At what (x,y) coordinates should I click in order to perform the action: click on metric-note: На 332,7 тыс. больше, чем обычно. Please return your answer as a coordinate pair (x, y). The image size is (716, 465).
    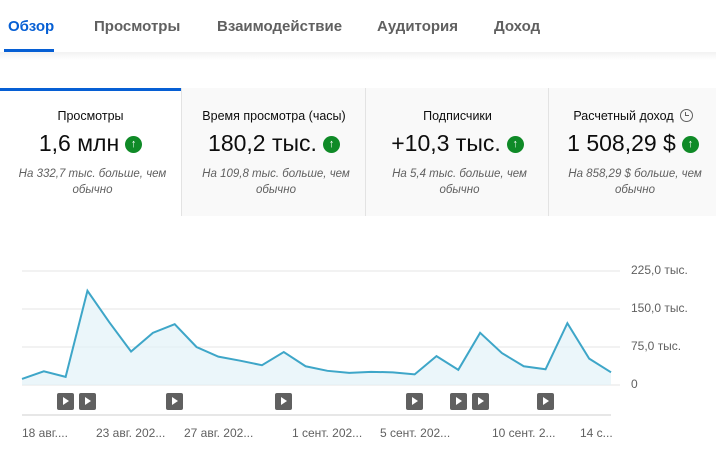
    Looking at the image, I should click on (92, 182).